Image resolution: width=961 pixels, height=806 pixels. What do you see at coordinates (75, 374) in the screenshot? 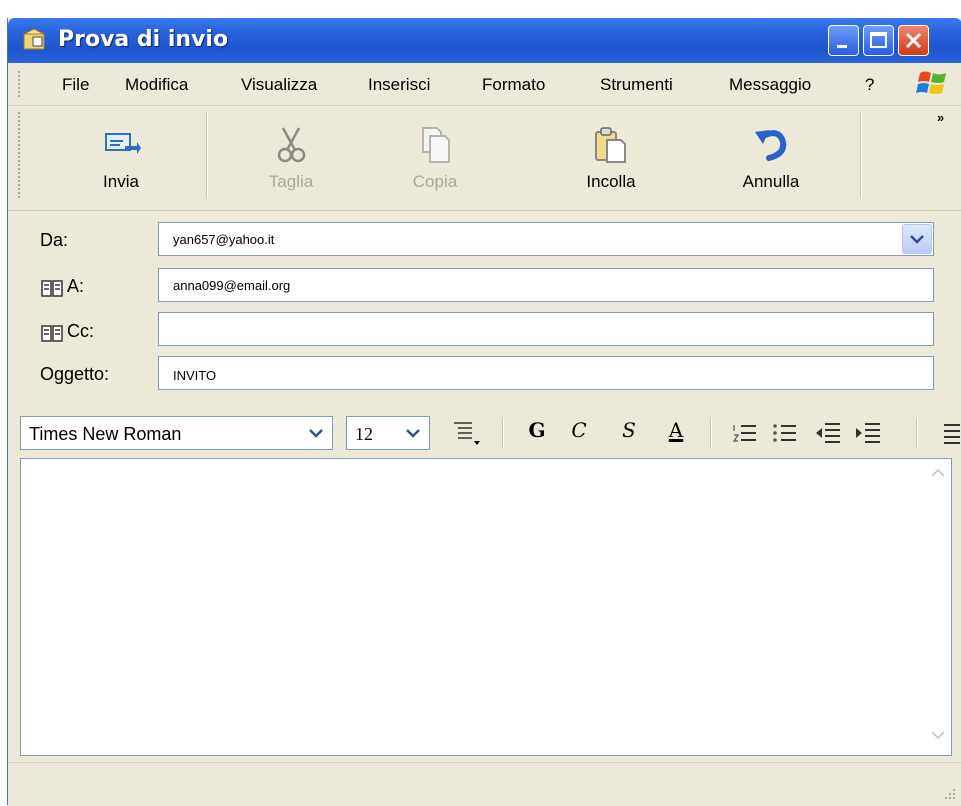
I see `subject-label: Oggetto:` at bounding box center [75, 374].